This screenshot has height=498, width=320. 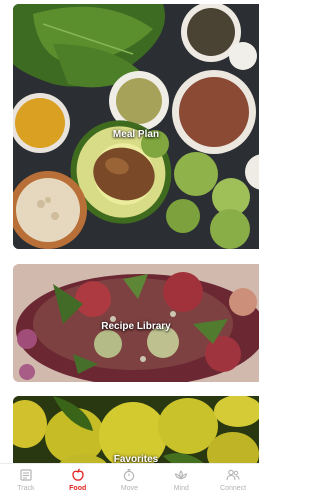 I want to click on tab-food-label: Food, so click(x=78, y=488).